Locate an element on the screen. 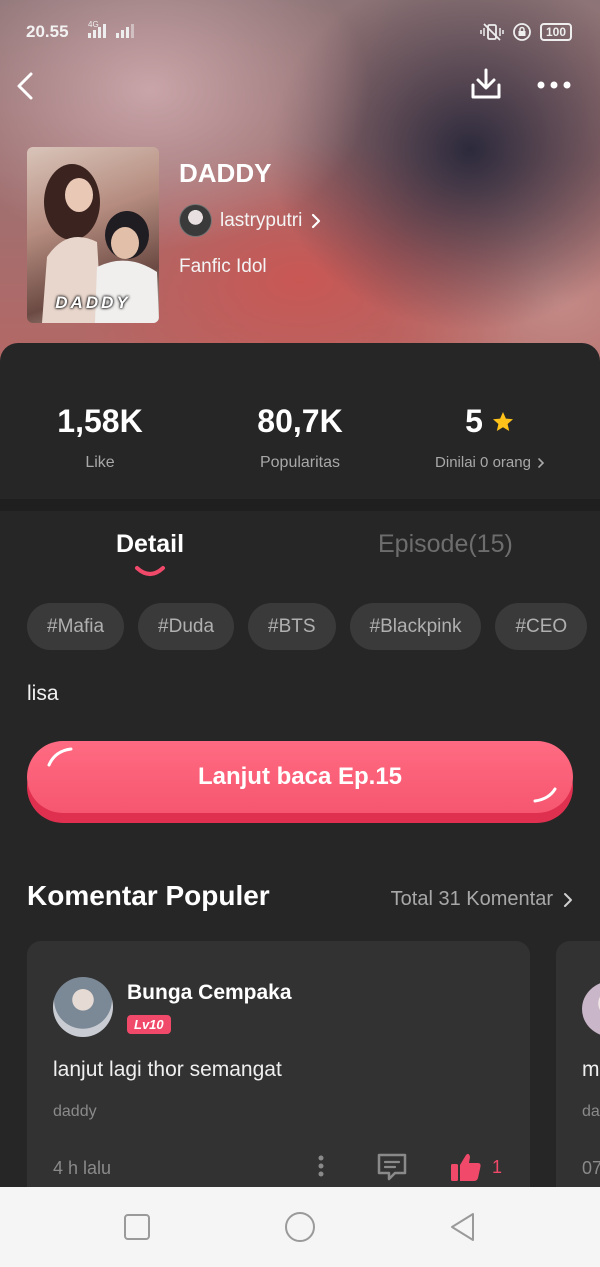  back-icon is located at coordinates (25, 86).